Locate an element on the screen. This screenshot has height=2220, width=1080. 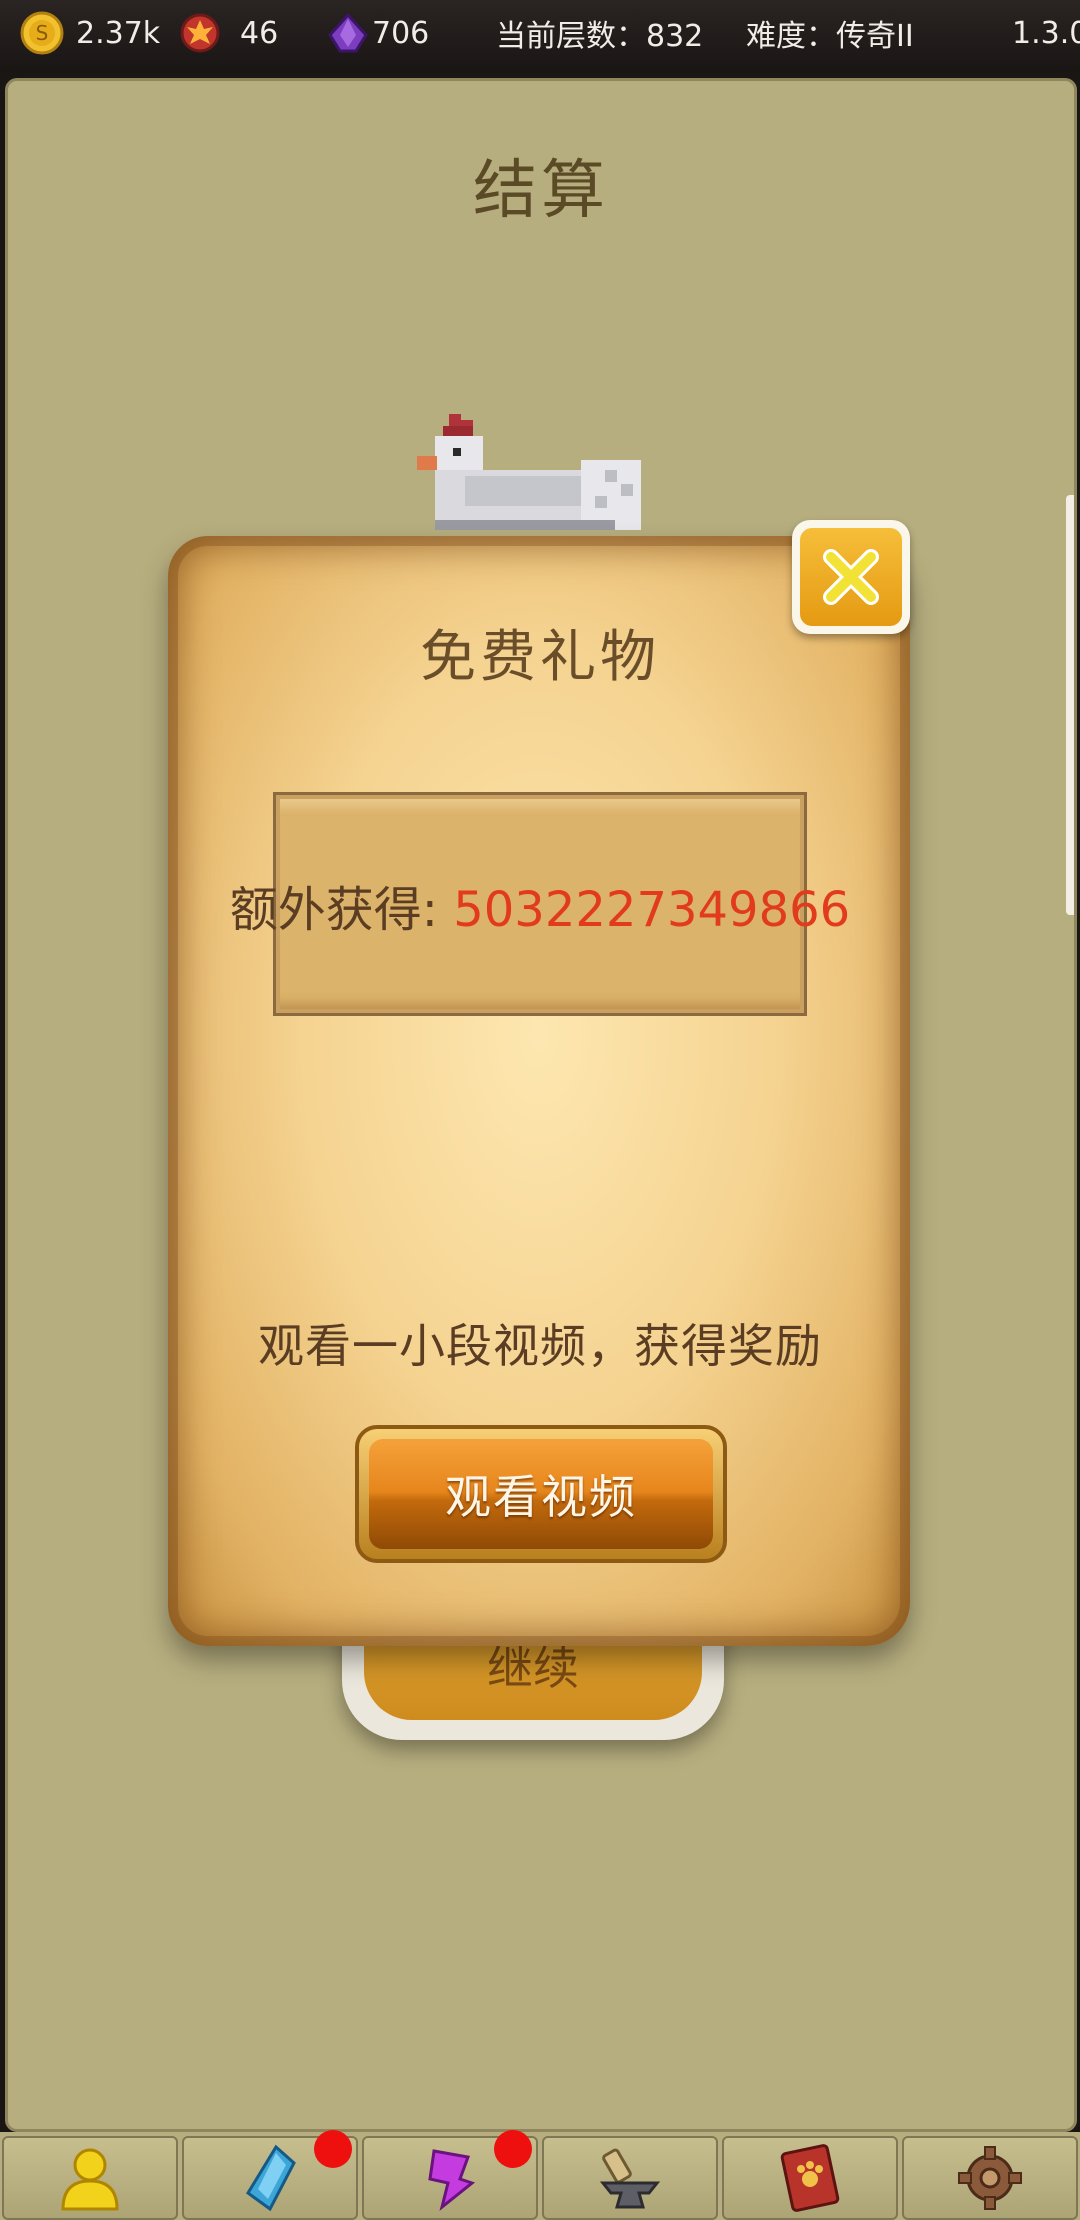
bottom-nav is located at coordinates (540, 2175).